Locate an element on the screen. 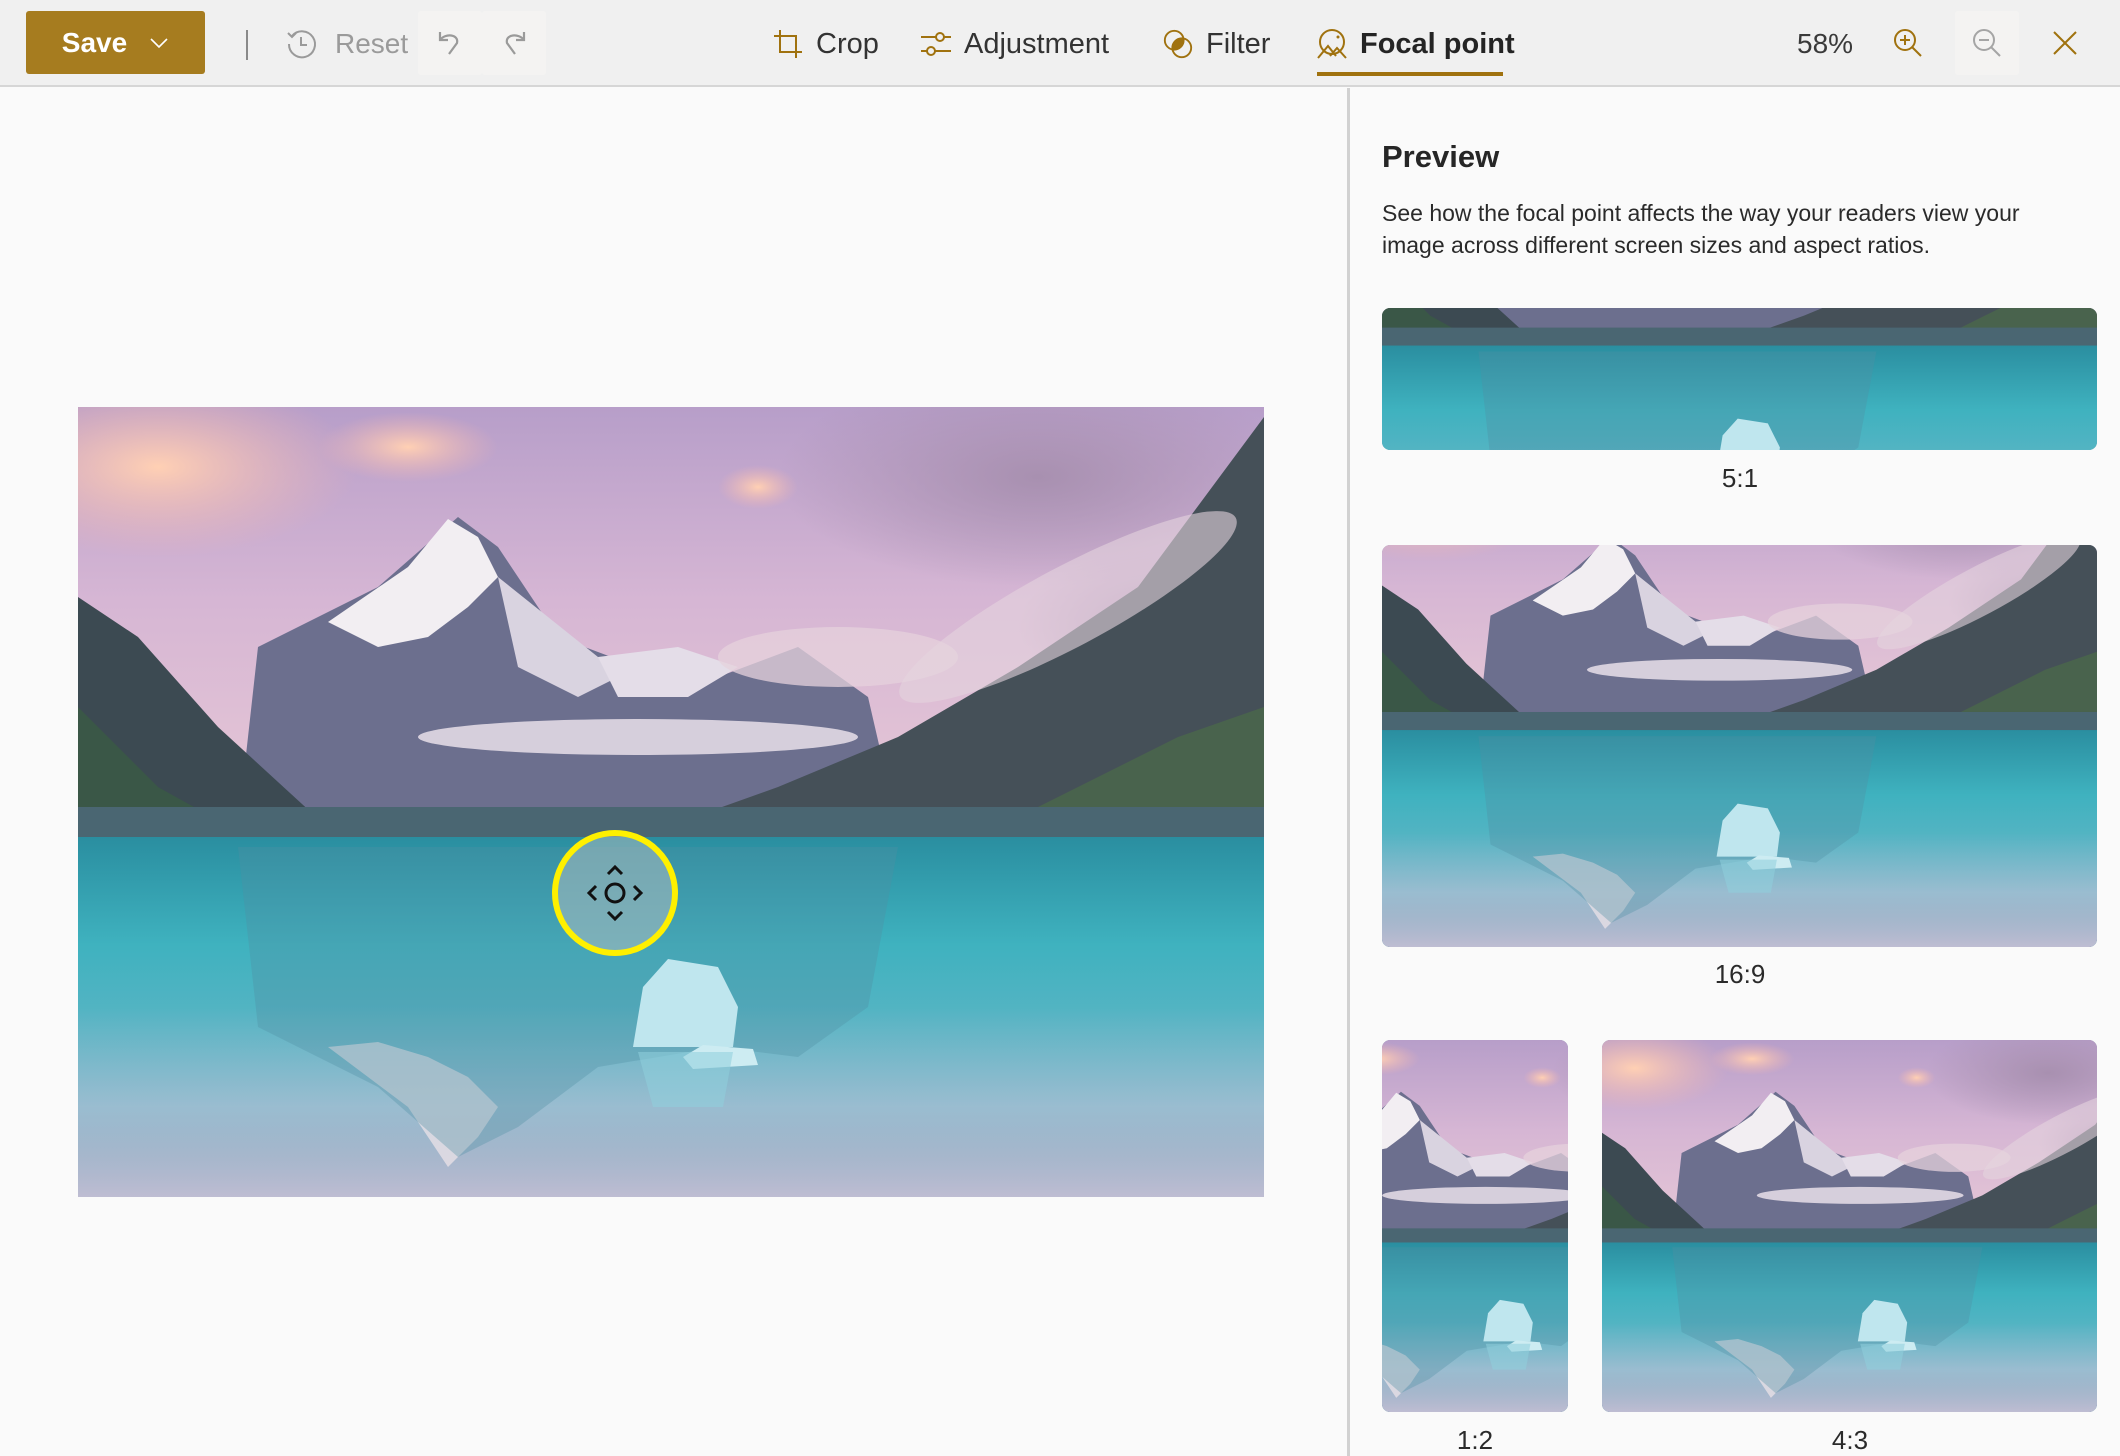 This screenshot has height=1456, width=2120. tab-filter-label: Filter is located at coordinates (1238, 43).